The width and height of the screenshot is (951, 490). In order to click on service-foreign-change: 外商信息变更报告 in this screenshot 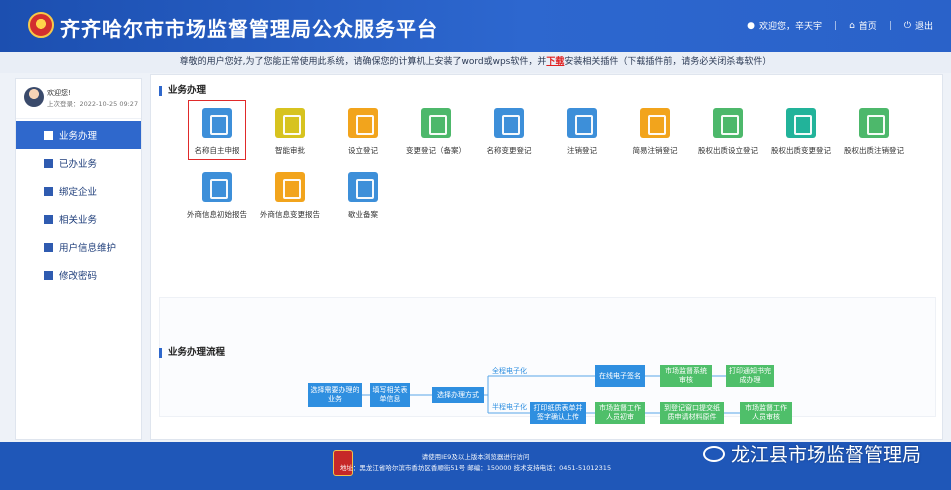, I will do `click(290, 196)`.